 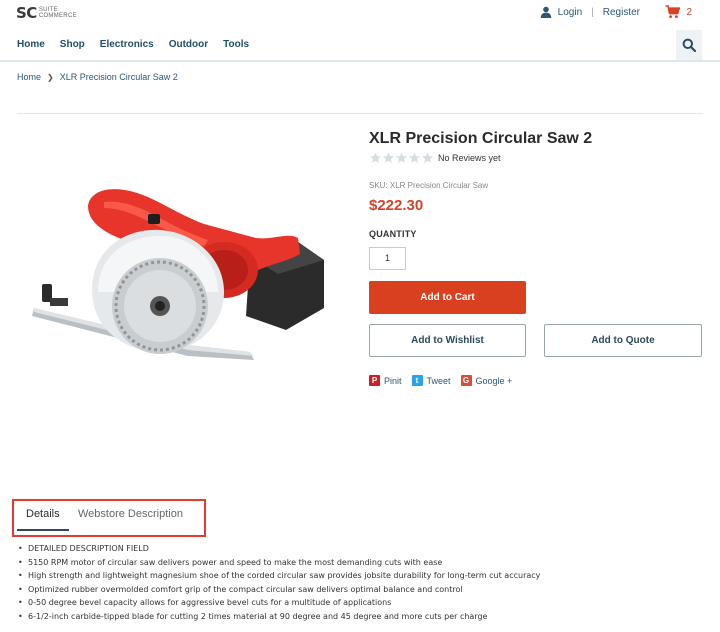 I want to click on google-plus-link: G Google +, so click(x=486, y=380).